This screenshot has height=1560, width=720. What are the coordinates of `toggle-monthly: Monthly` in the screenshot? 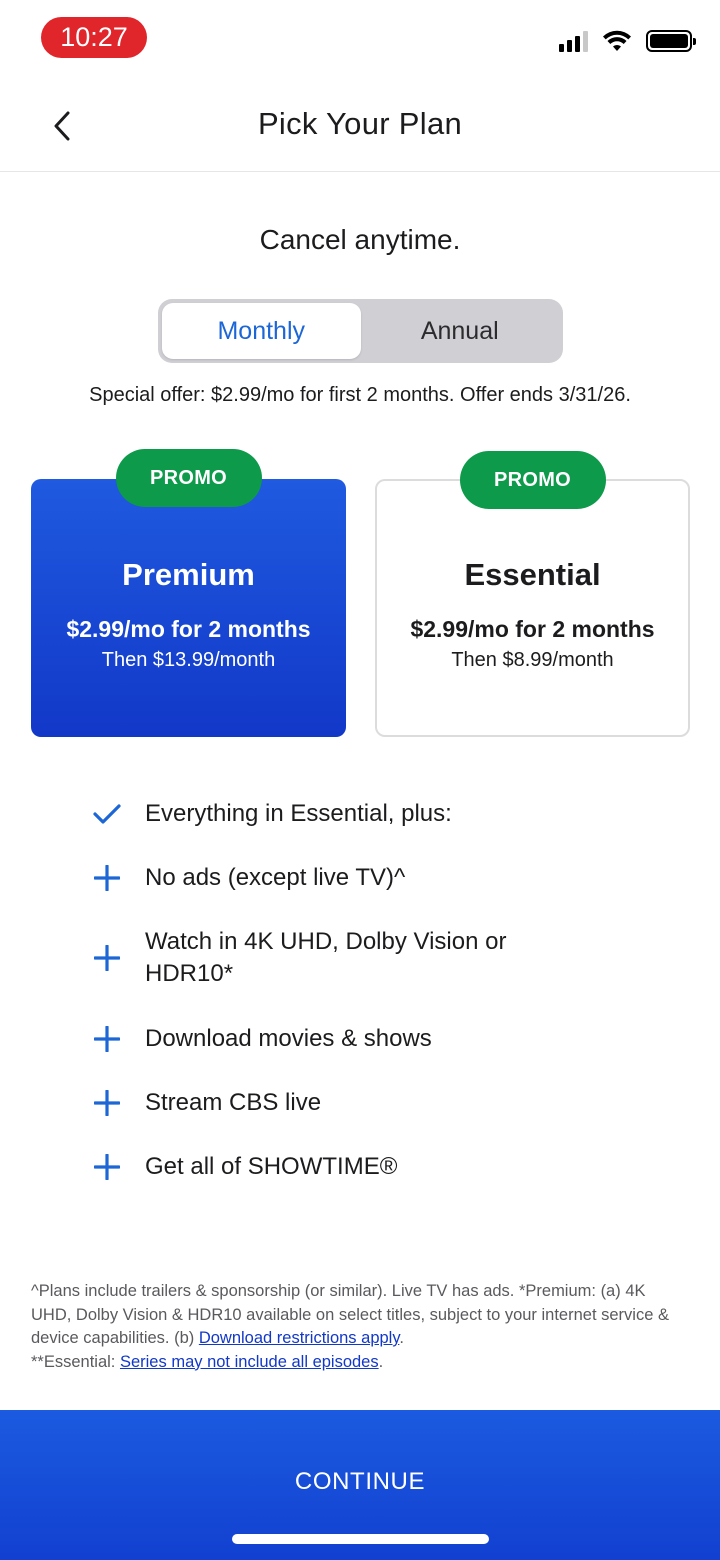 It's located at (261, 331).